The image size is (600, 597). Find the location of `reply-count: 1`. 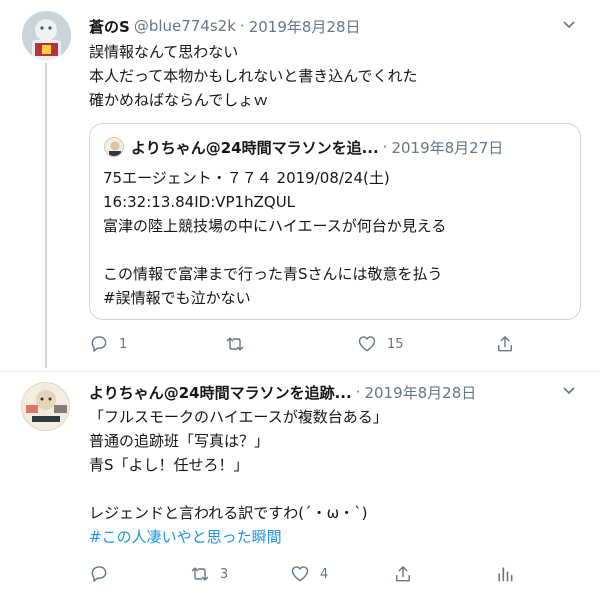

reply-count: 1 is located at coordinates (123, 344).